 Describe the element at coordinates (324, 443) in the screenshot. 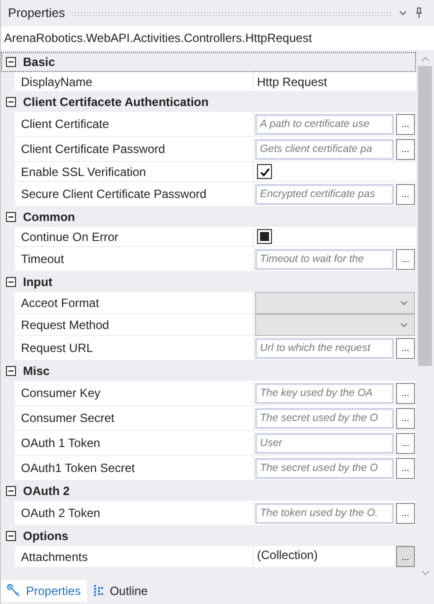

I see `value-field: User` at that location.